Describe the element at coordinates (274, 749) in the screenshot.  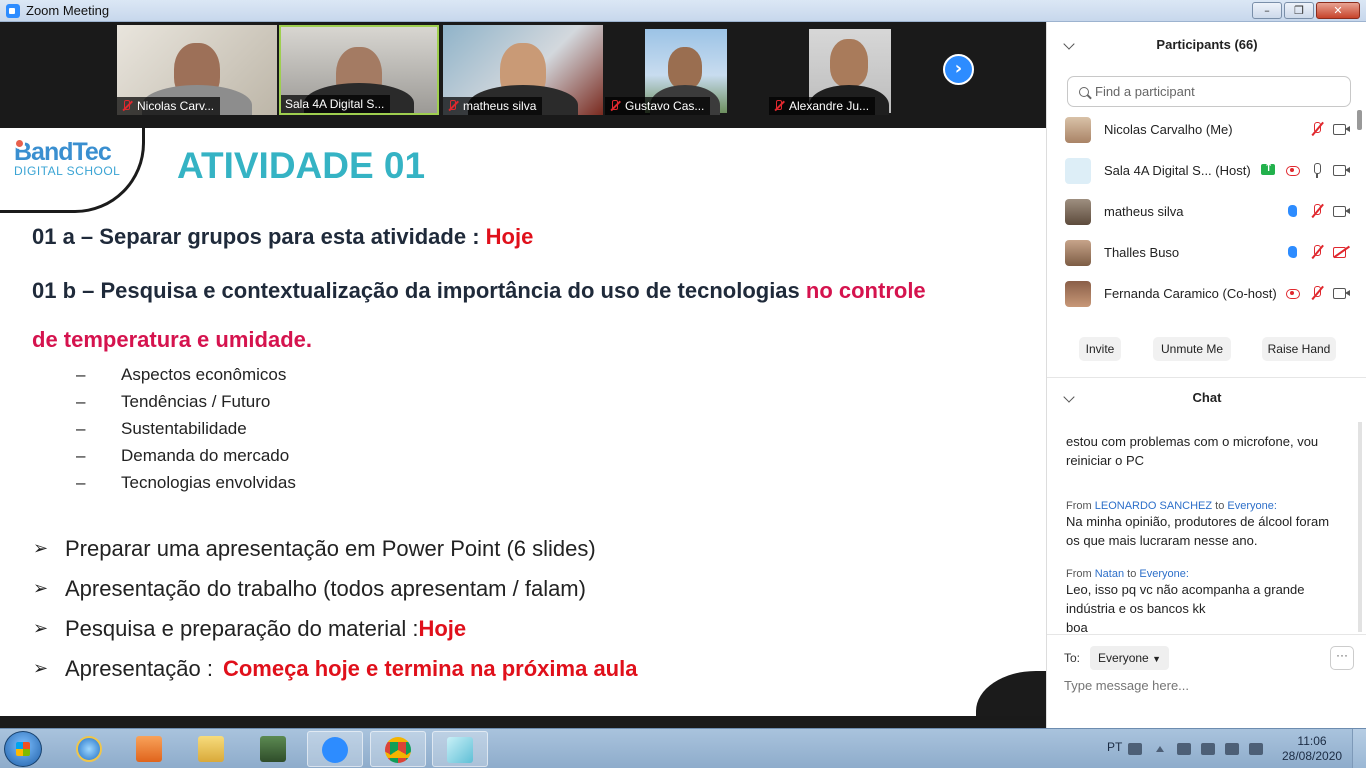
I see `task-manager-icon` at that location.